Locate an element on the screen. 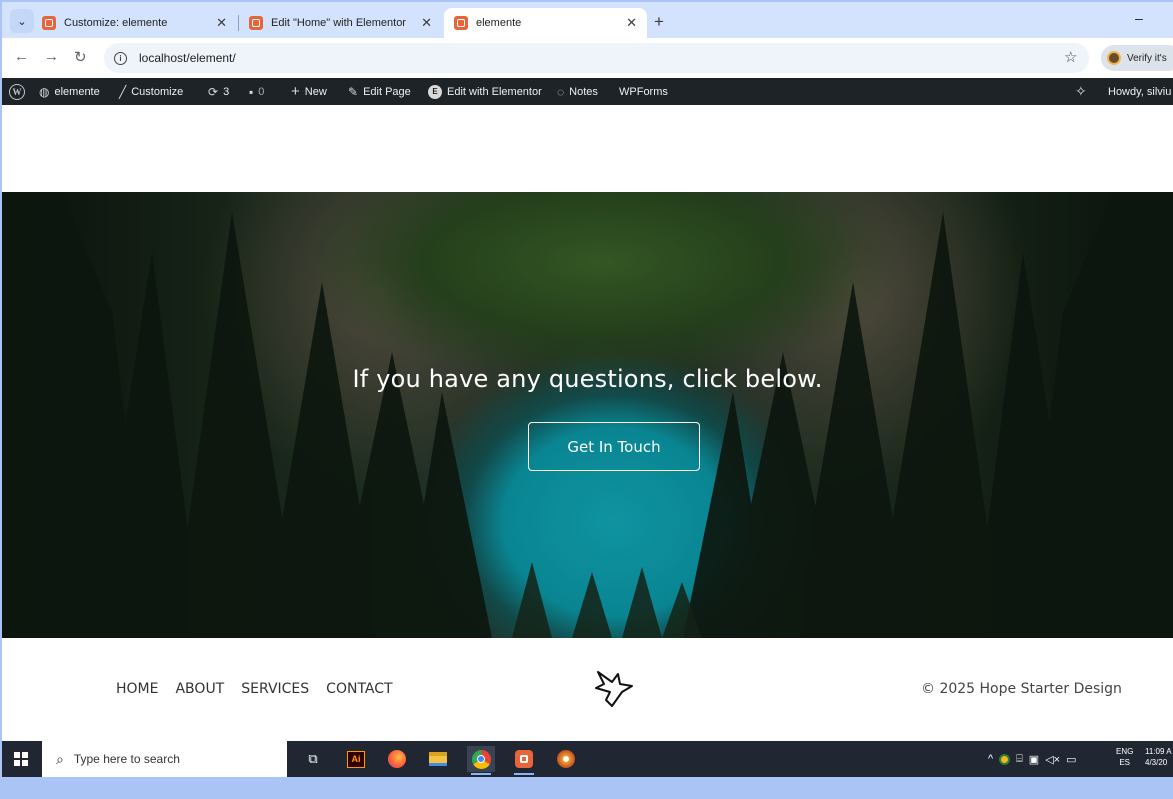  footer-link-services: SERVICES is located at coordinates (275, 689).